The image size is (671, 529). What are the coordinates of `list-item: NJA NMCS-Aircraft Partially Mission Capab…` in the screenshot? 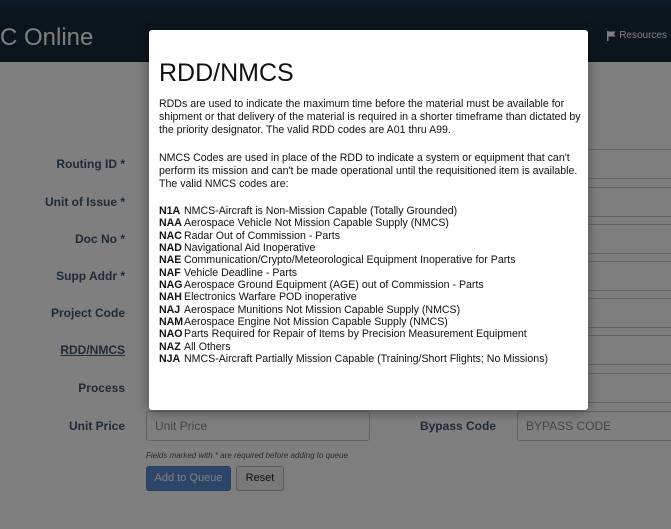 It's located at (373, 359).